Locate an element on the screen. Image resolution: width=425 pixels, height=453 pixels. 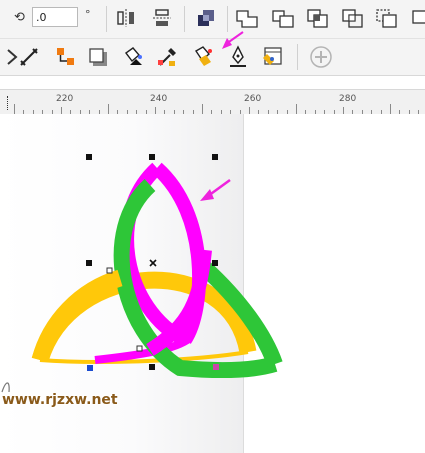
yellow-front-segment is located at coordinates (77, 316).